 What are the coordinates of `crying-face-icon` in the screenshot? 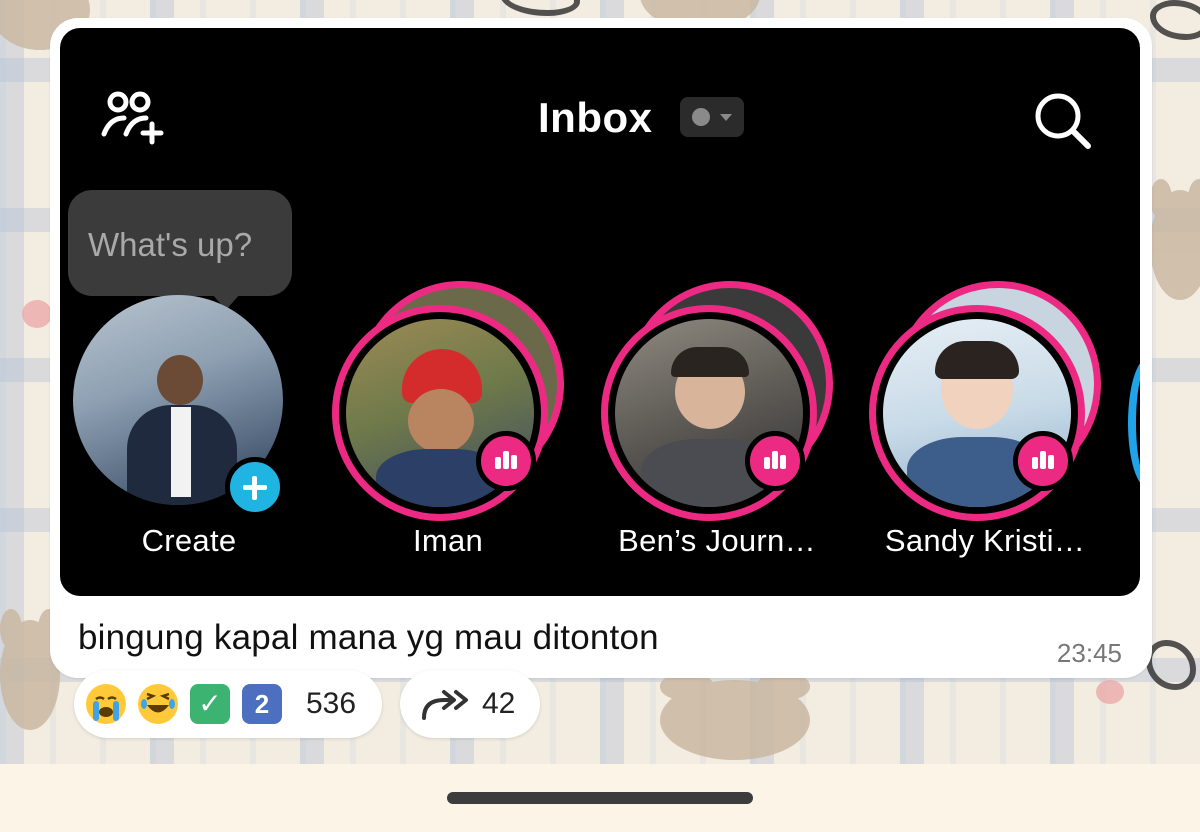 It's located at (106, 704).